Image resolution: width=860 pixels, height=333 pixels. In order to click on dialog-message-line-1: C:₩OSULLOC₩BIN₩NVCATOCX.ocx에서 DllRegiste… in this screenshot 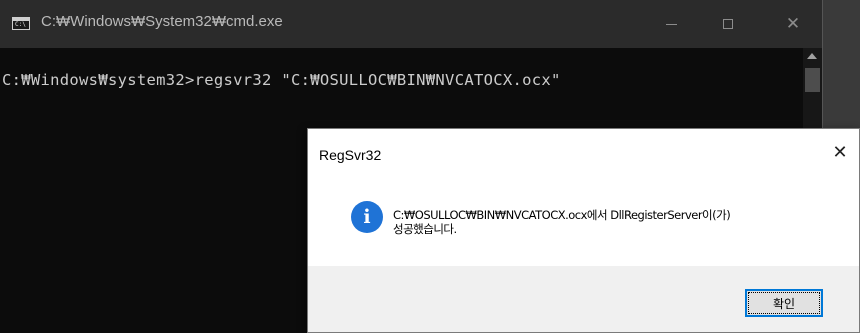, I will do `click(562, 215)`.